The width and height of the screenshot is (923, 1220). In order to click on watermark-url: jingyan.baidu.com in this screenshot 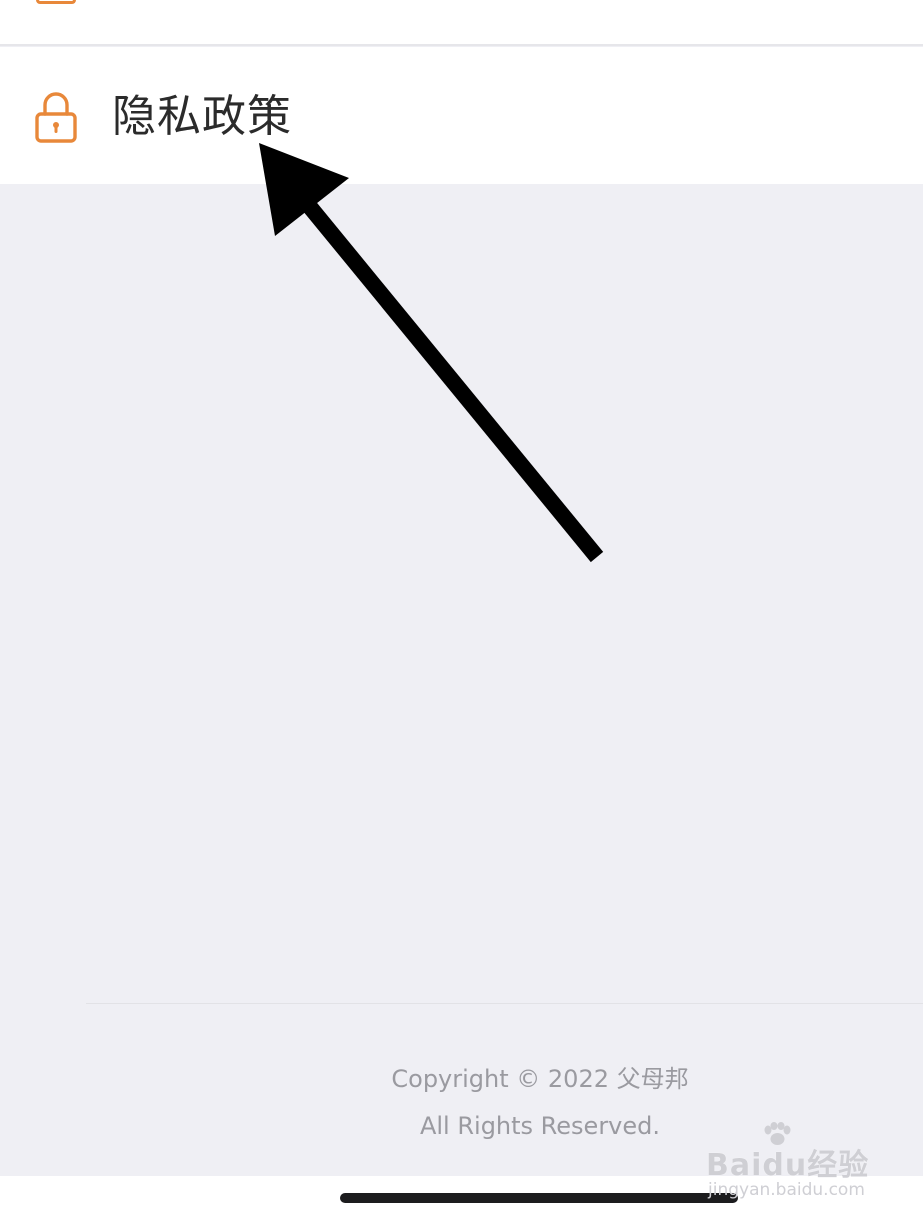, I will do `click(786, 1190)`.